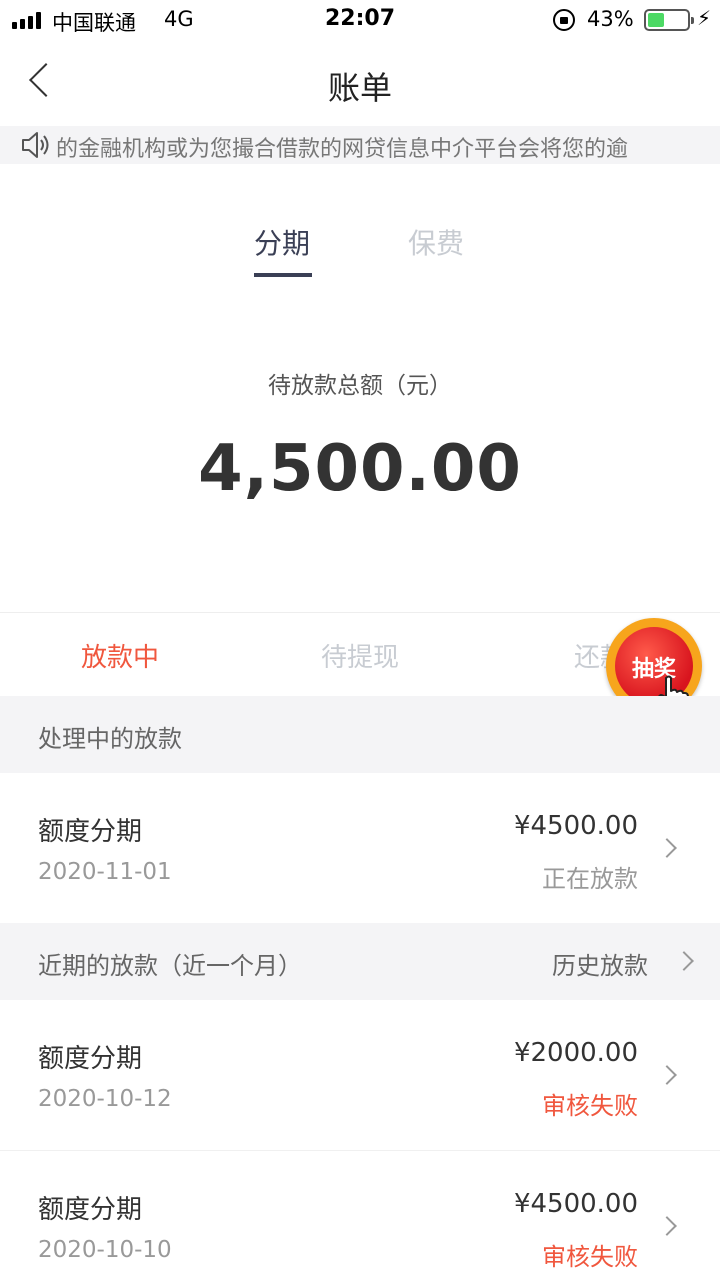 Image resolution: width=720 pixels, height=1280 pixels. Describe the element at coordinates (360, 655) in the screenshot. I see `tab-pending-withdrawal: 待提现` at that location.